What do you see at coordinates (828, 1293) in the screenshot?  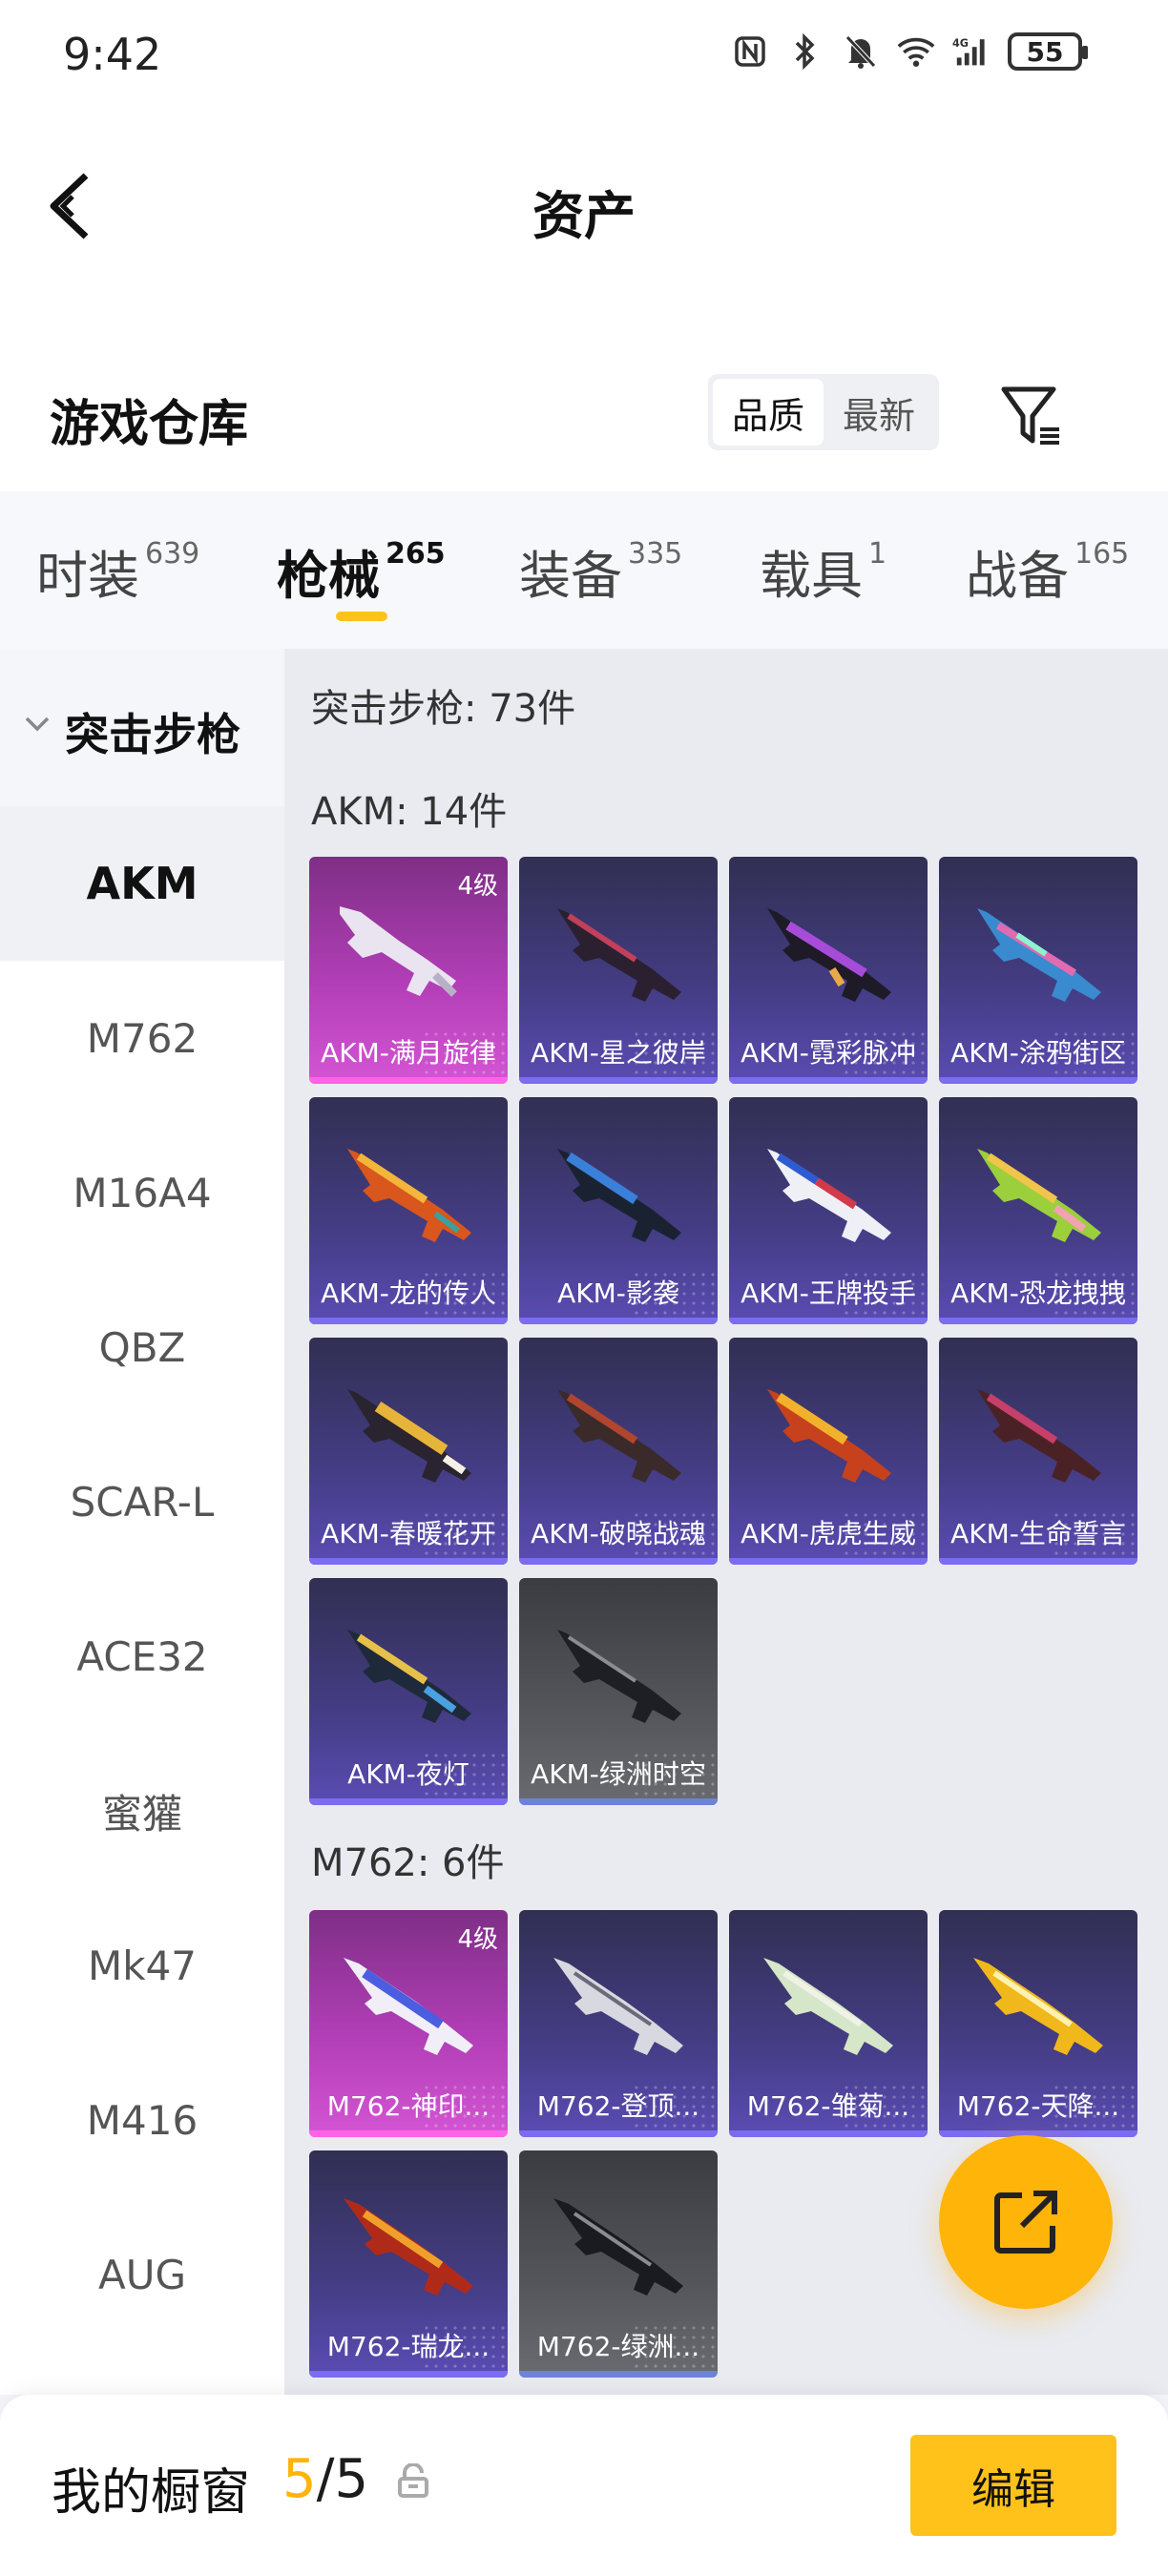 I see `skin-name: AKM-王牌投手` at bounding box center [828, 1293].